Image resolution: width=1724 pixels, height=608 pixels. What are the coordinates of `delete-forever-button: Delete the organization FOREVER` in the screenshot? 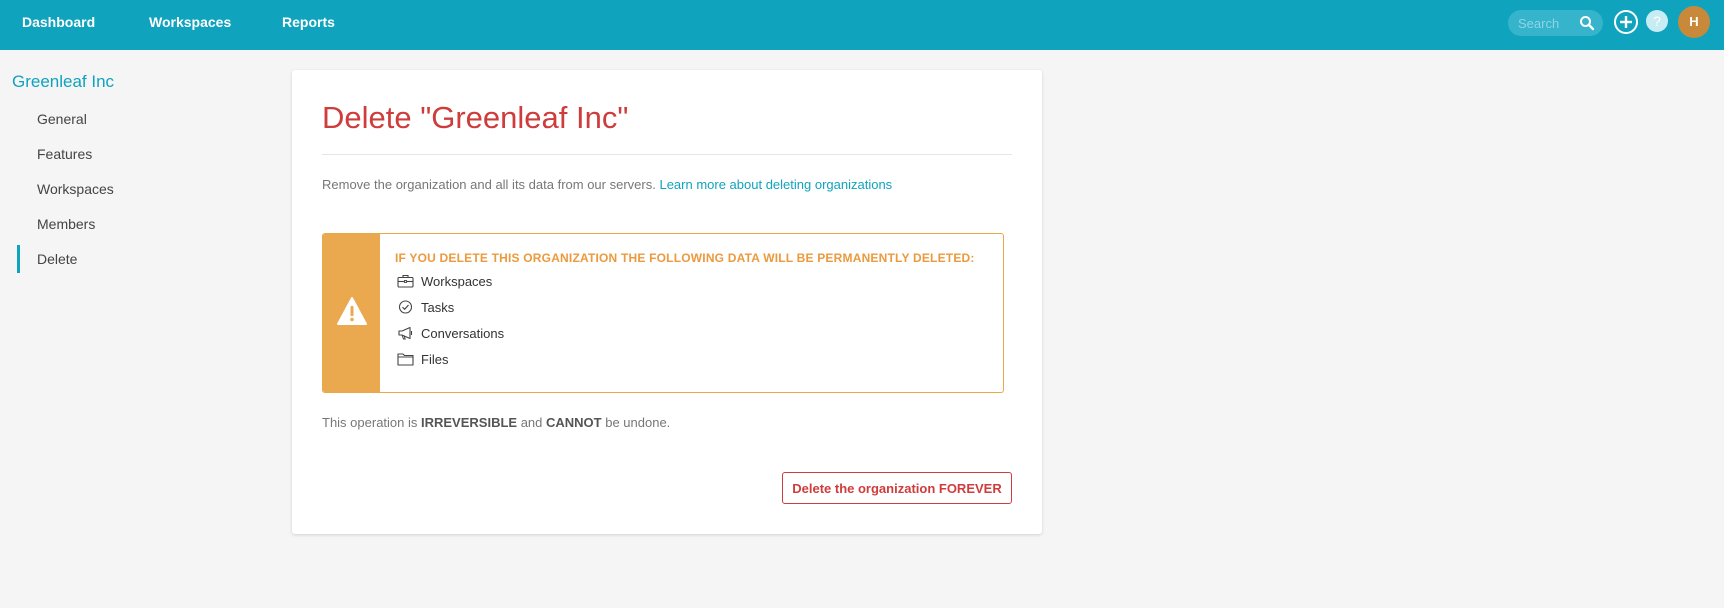 It's located at (897, 488).